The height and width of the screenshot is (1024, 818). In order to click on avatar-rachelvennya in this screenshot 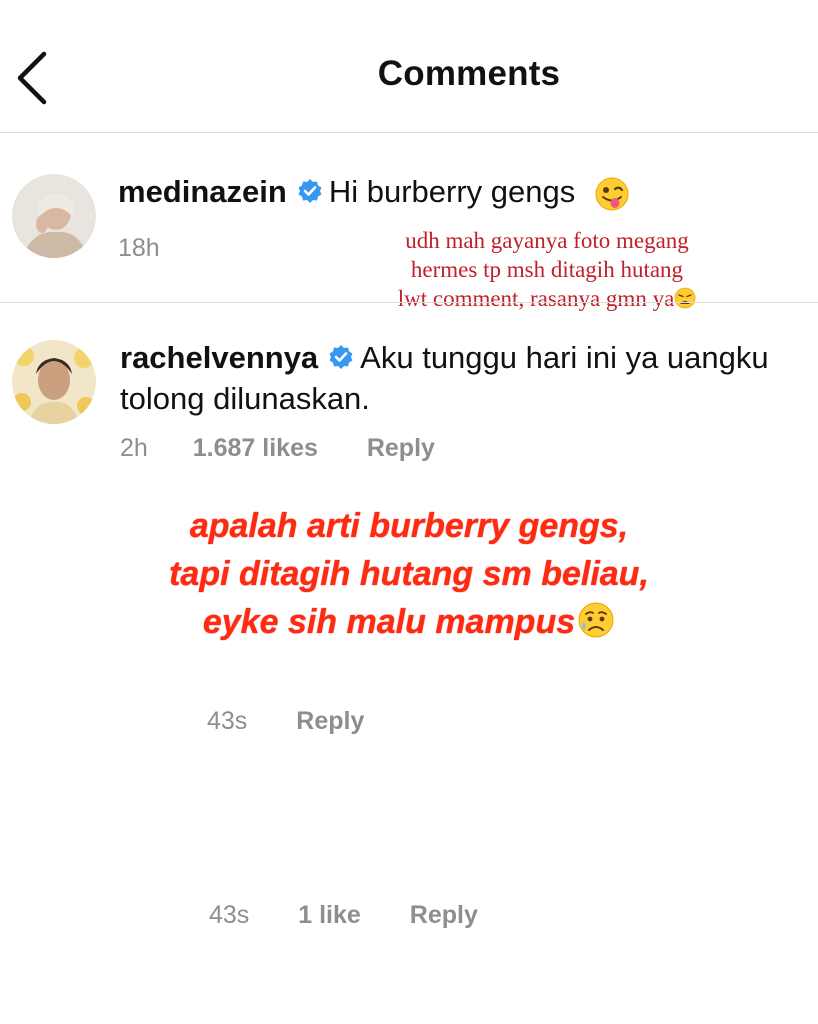, I will do `click(54, 382)`.